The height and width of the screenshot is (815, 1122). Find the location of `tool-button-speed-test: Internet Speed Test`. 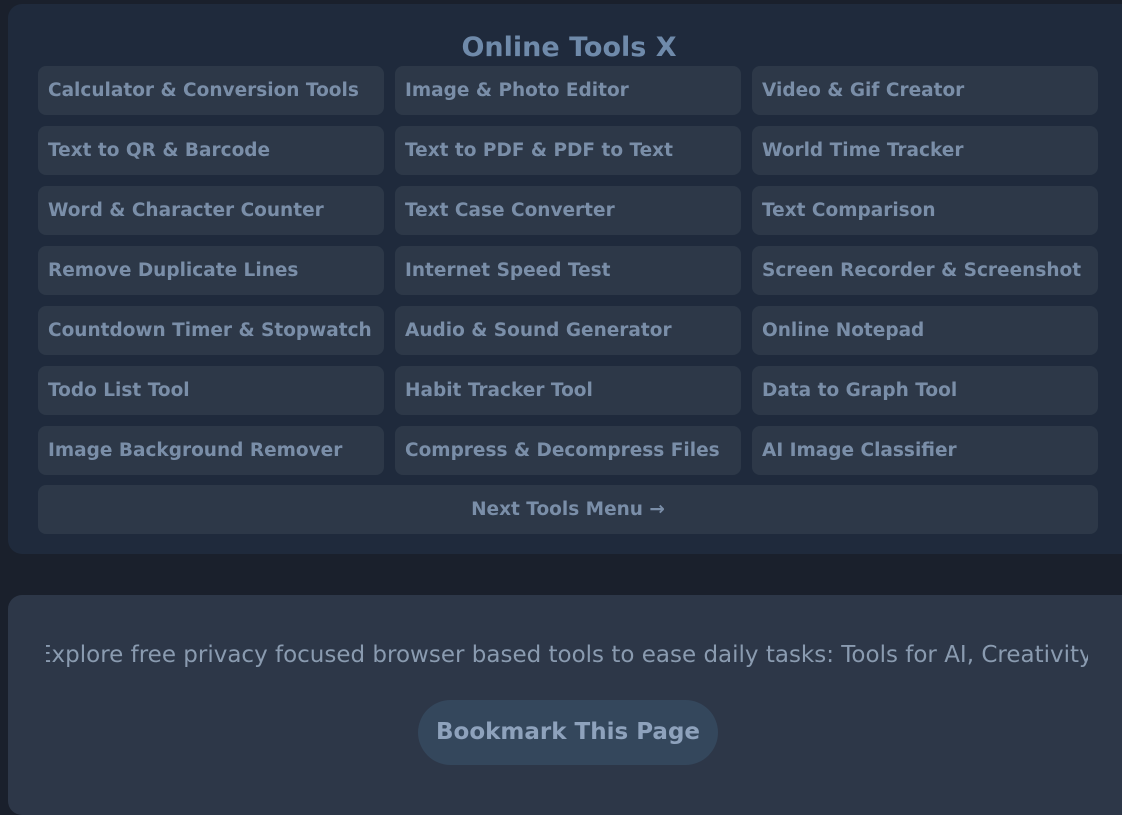

tool-button-speed-test: Internet Speed Test is located at coordinates (568, 270).